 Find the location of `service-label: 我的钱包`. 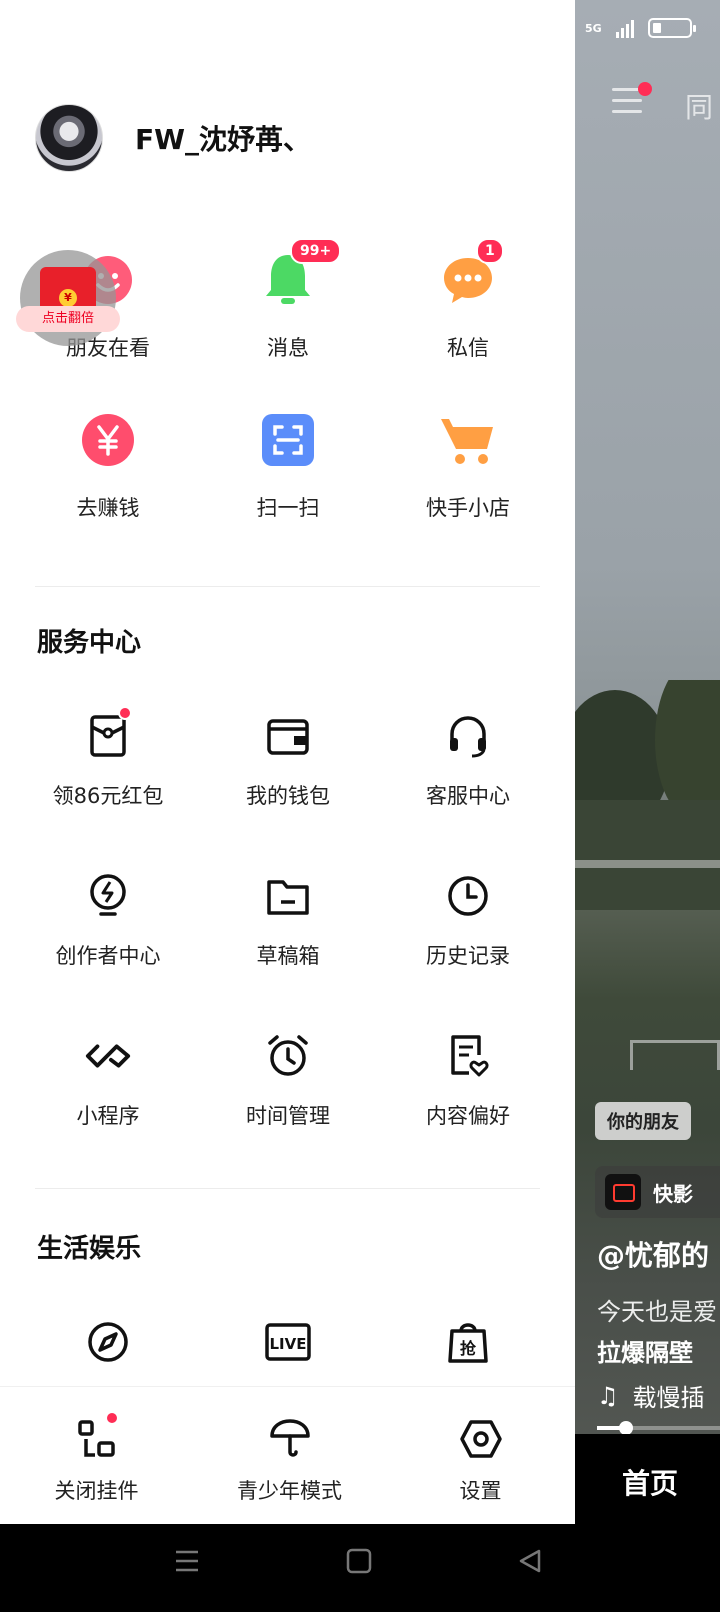

service-label: 我的钱包 is located at coordinates (288, 796).